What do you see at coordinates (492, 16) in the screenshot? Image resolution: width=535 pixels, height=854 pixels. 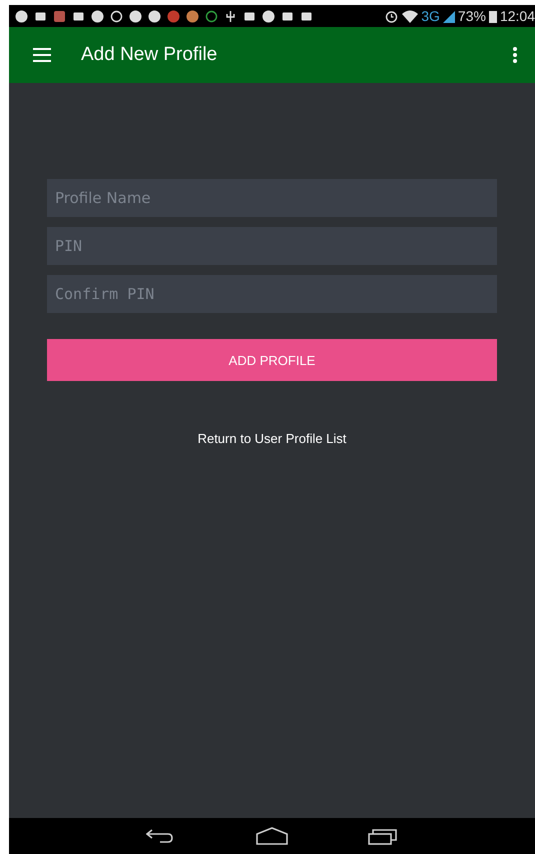 I see `battery-icon` at bounding box center [492, 16].